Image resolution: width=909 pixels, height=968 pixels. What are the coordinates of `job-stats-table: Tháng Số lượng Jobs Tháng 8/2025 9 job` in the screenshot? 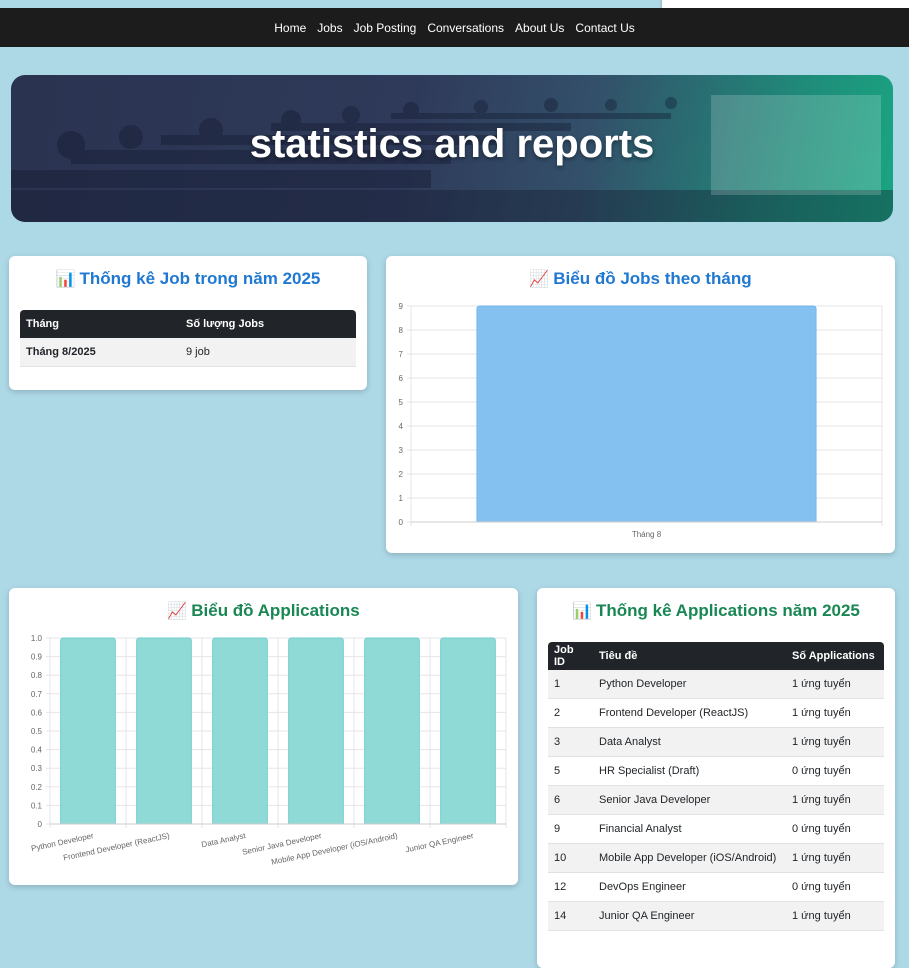 It's located at (188, 338).